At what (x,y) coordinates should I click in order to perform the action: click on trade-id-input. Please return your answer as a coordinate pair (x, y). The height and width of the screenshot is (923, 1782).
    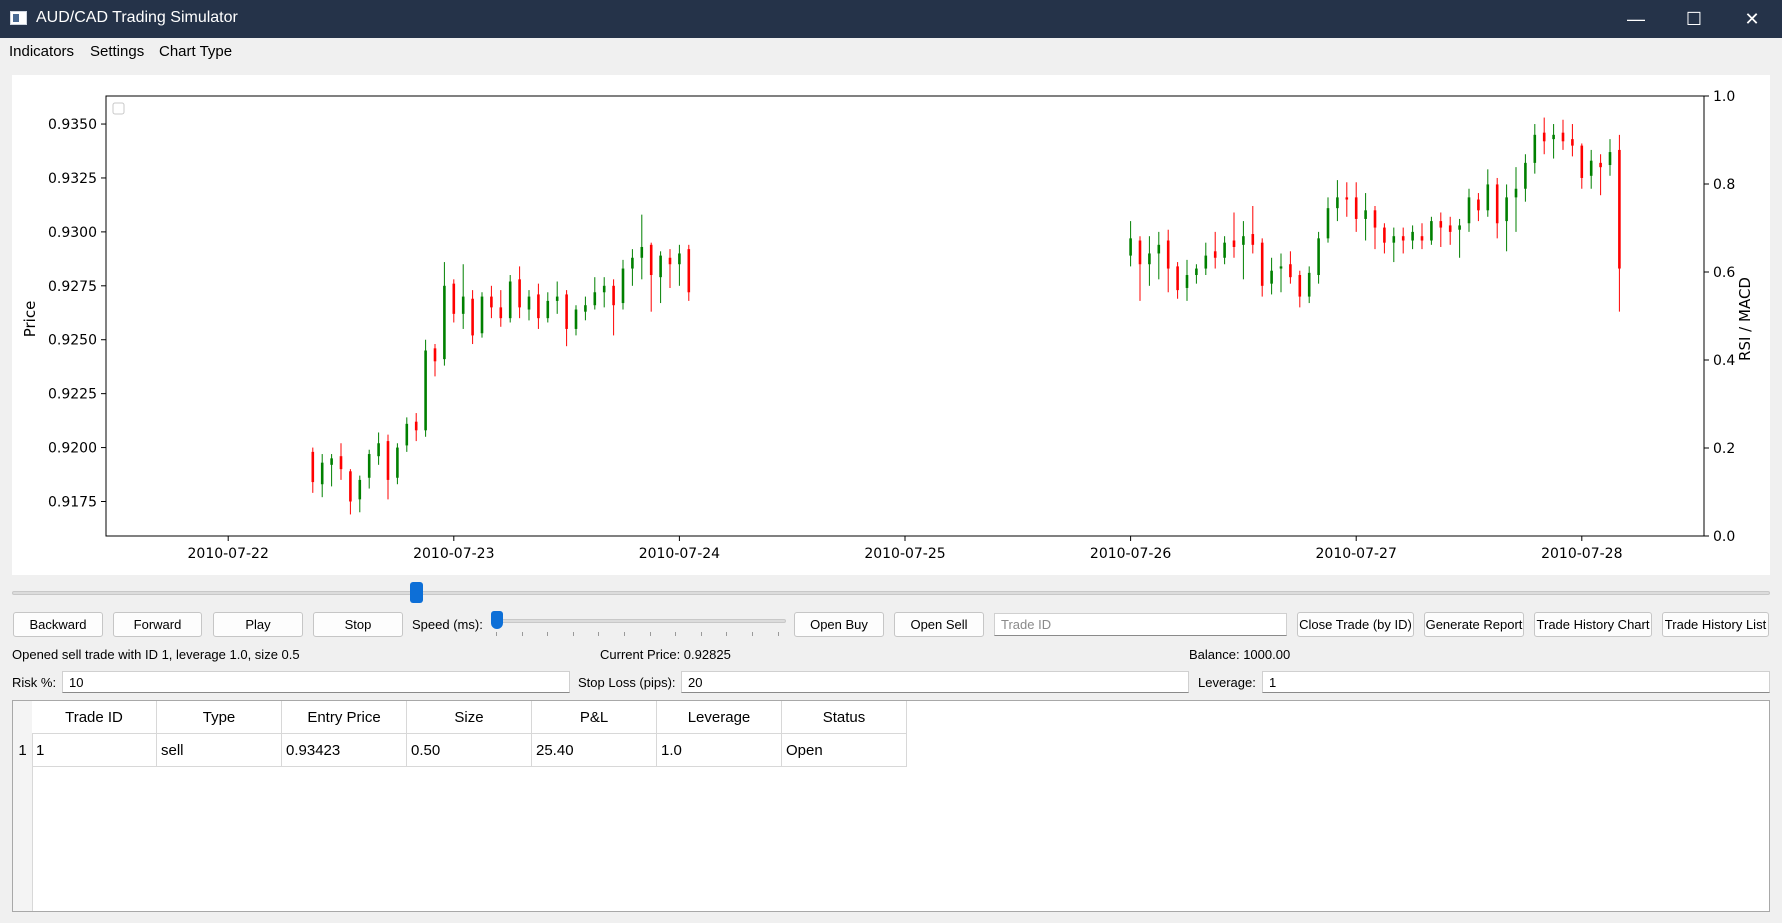
    Looking at the image, I should click on (1140, 624).